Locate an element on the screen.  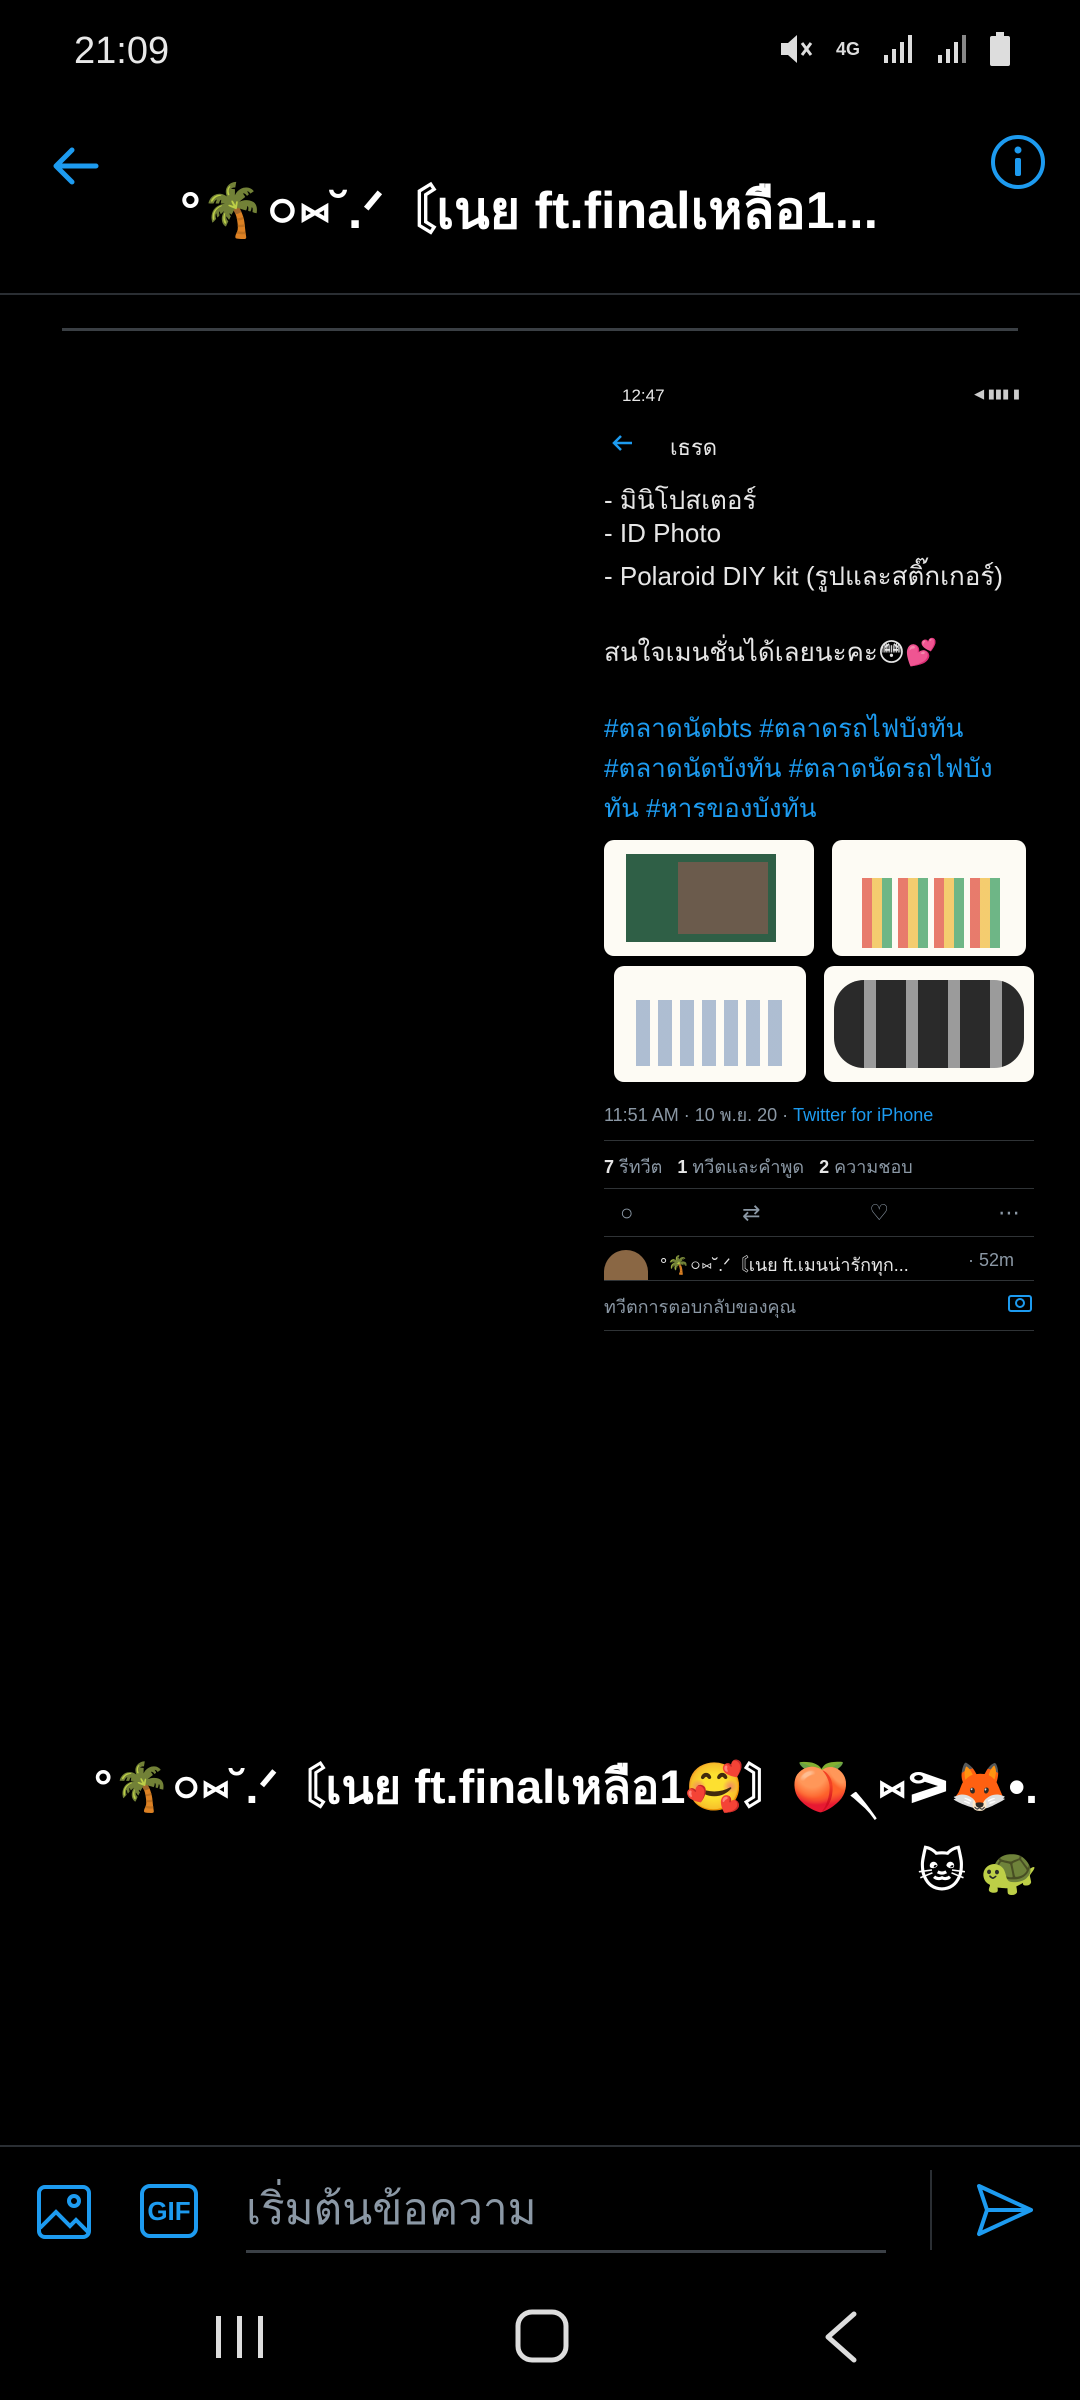
mini-hashtags-1: #ตลาดนัดbts #ตลาดรถไฟบังทัน is located at coordinates (784, 728).